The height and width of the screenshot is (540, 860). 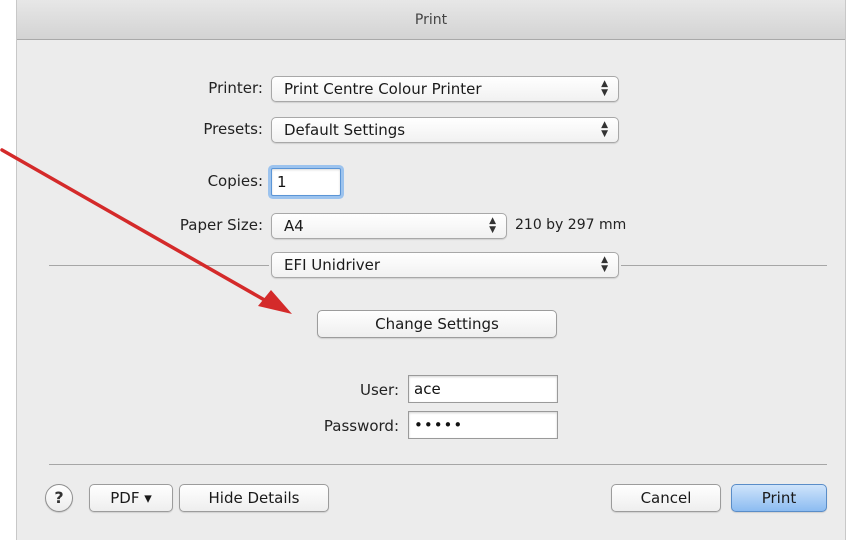 I want to click on change-settings-button: Change Settings, so click(x=437, y=324).